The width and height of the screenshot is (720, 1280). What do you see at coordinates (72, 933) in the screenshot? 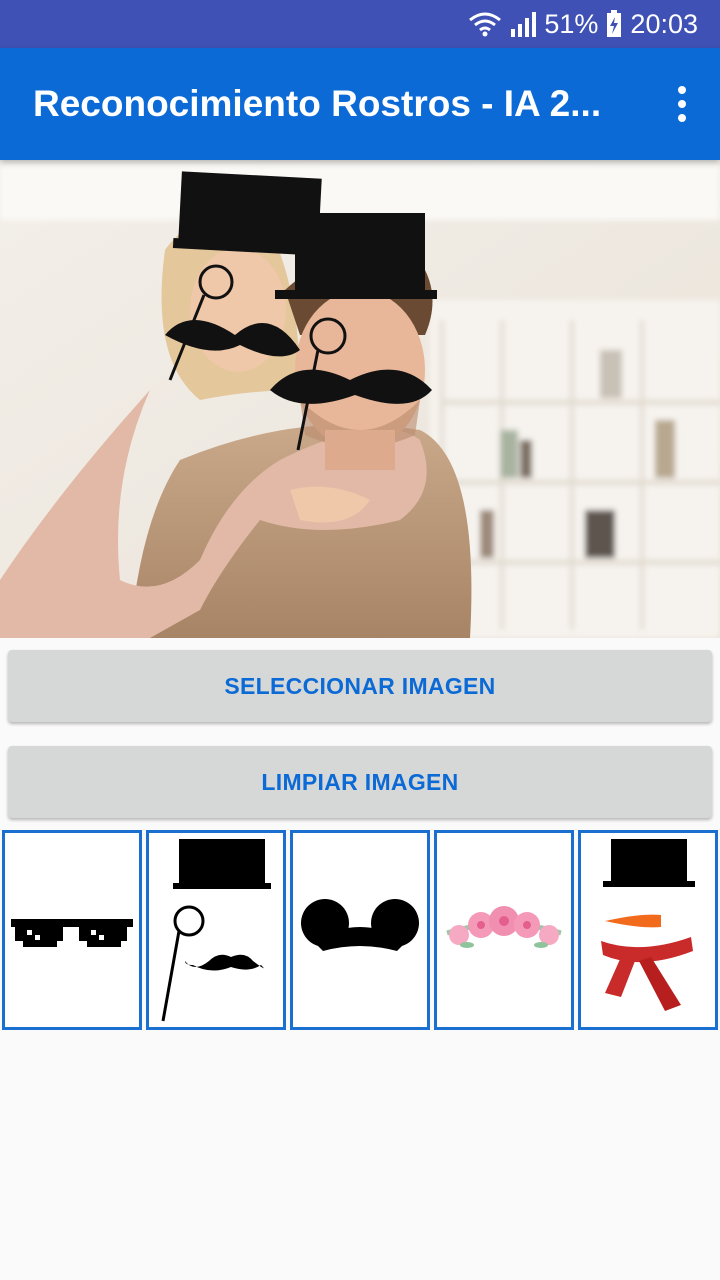
I see `pixel-sunglasses-icon` at bounding box center [72, 933].